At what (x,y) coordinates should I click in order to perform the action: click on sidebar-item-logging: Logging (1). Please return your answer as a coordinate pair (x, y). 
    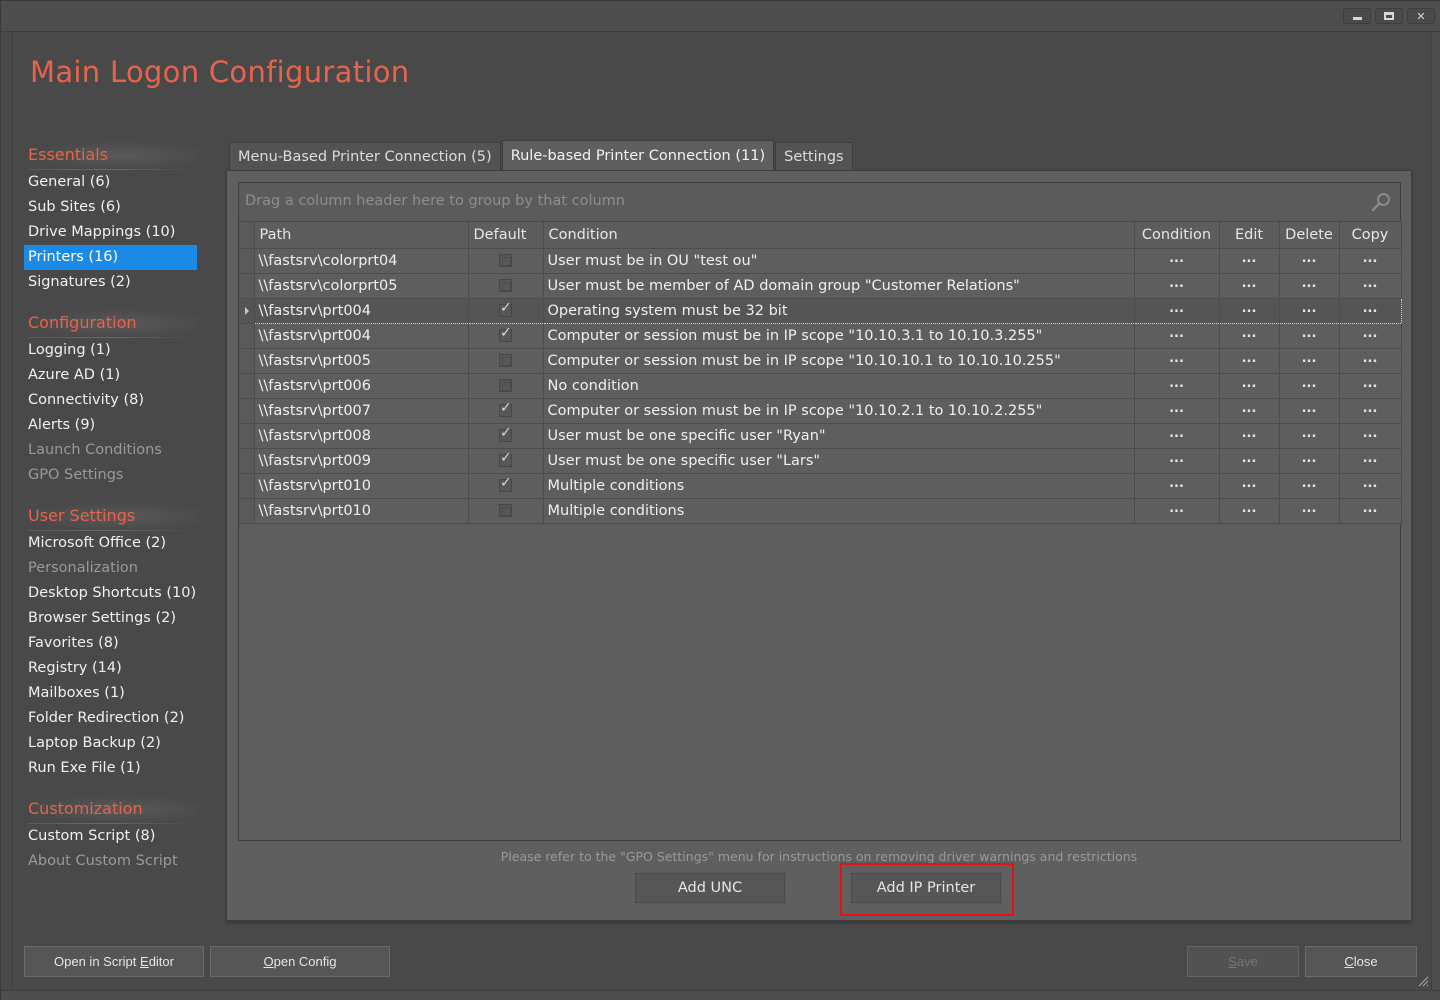
    Looking at the image, I should click on (111, 350).